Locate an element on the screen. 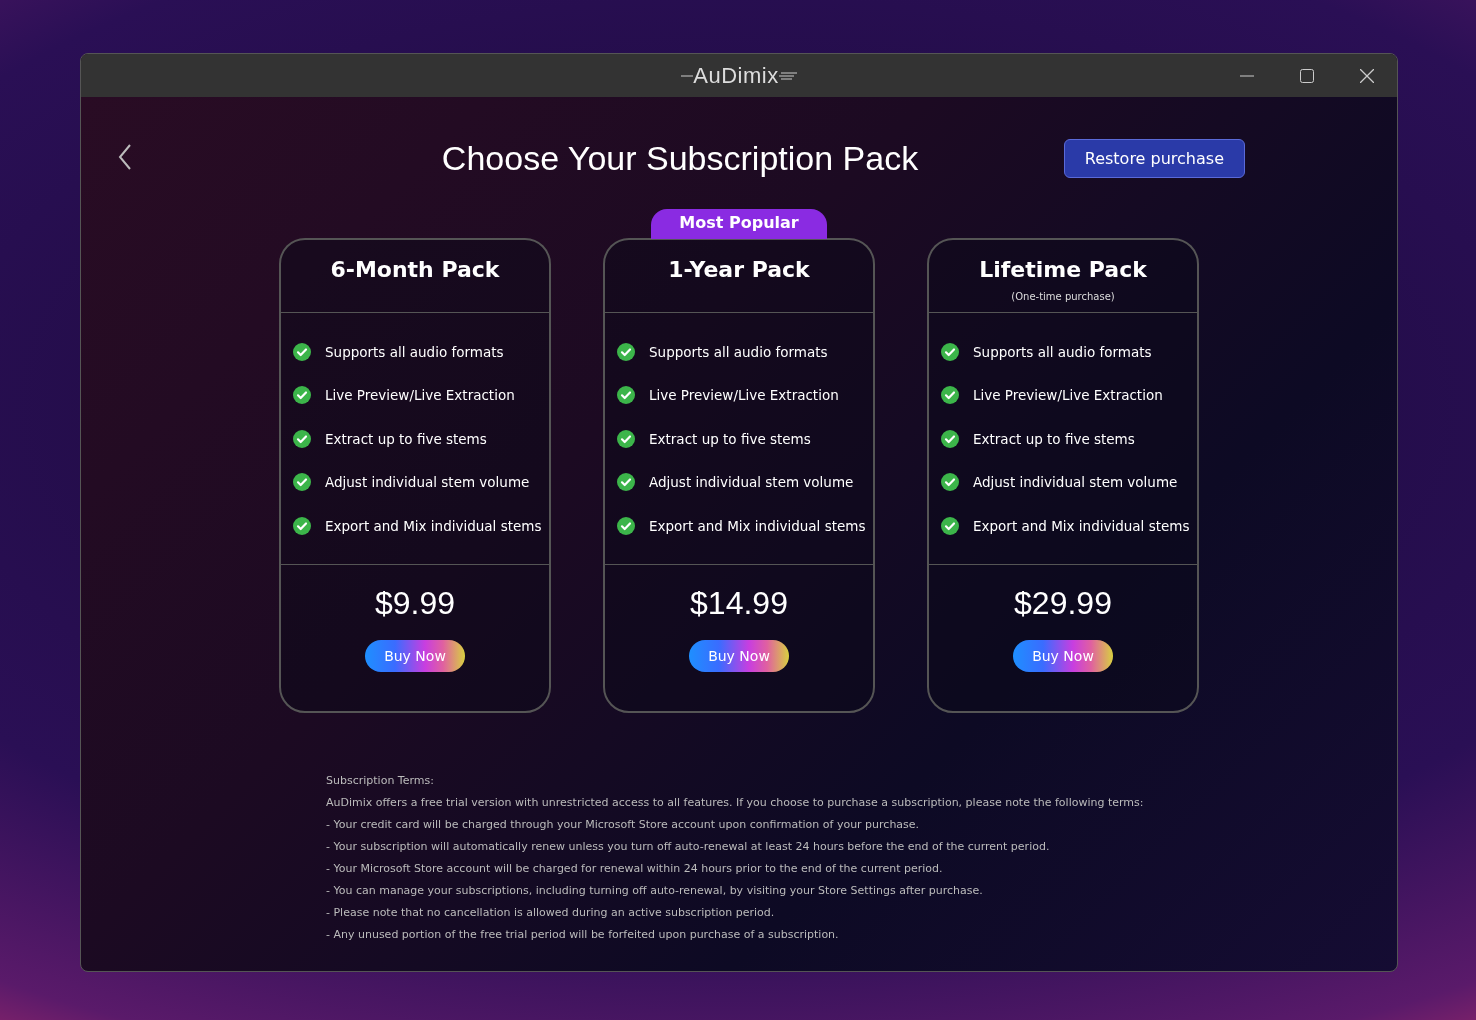  plan-name: 6-Month Pack is located at coordinates (415, 269).